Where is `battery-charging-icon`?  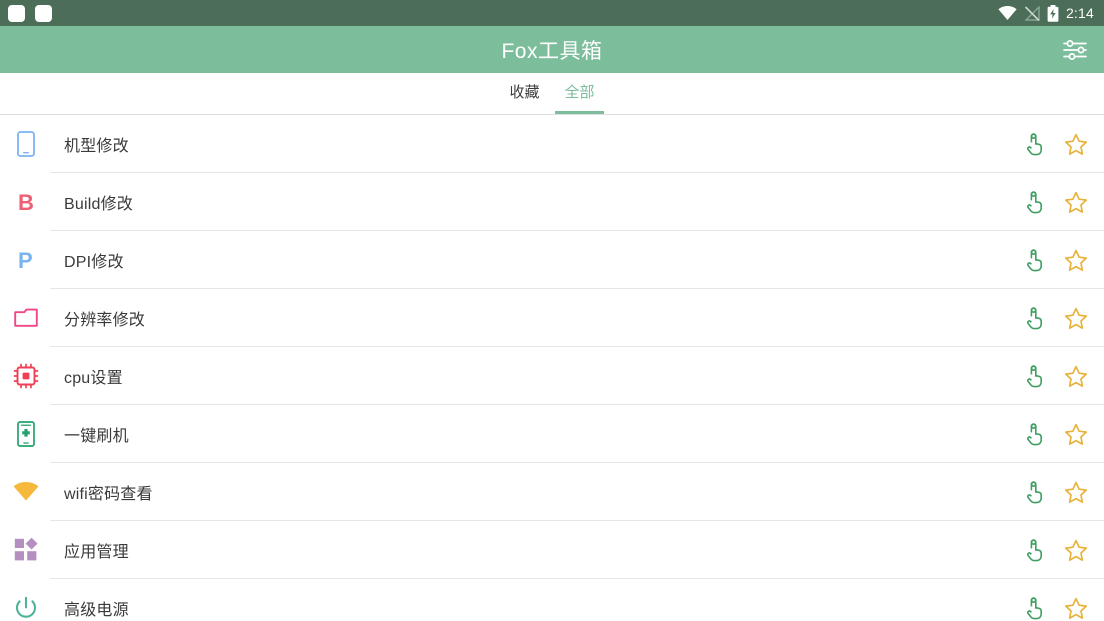 battery-charging-icon is located at coordinates (1053, 13).